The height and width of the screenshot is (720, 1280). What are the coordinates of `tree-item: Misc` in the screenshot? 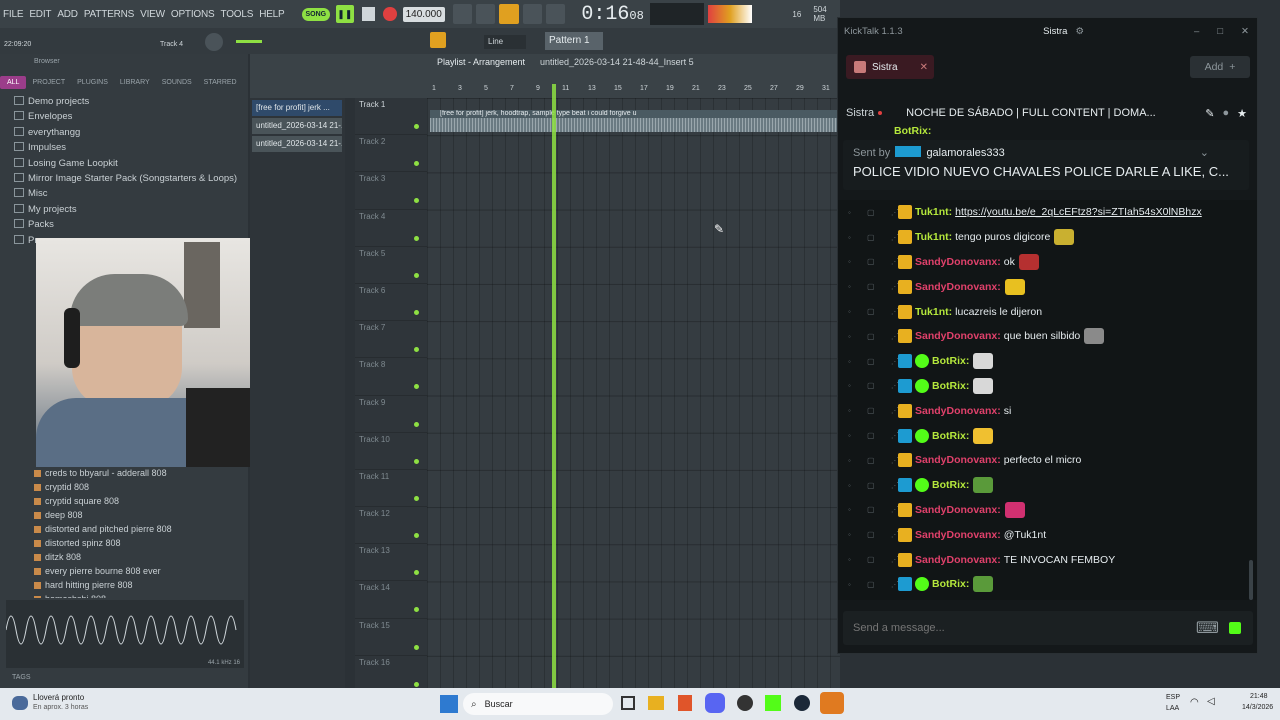 It's located at (124, 193).